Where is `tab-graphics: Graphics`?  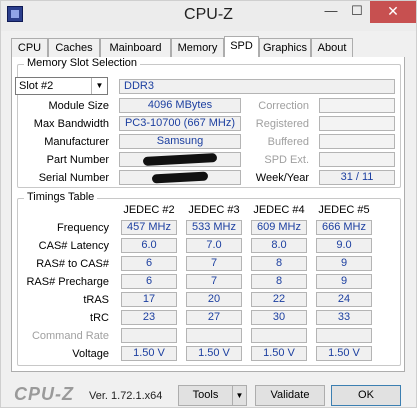
tab-graphics: Graphics is located at coordinates (285, 47).